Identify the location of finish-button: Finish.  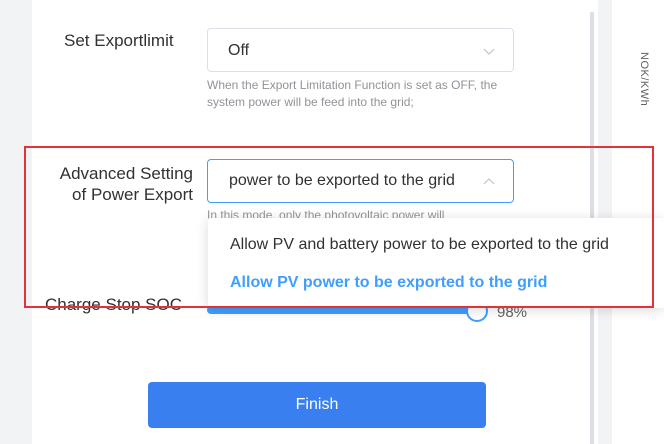
(317, 405).